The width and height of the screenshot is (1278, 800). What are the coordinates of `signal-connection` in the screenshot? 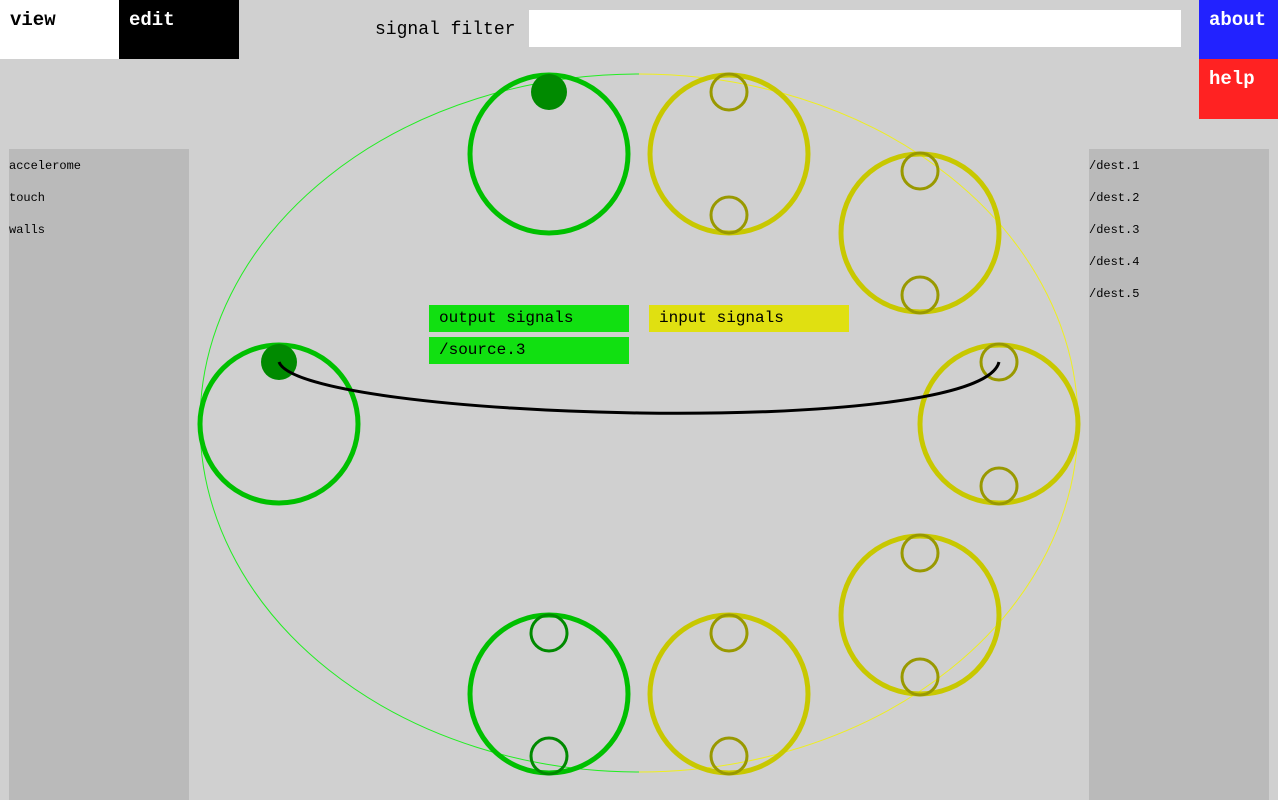 It's located at (639, 388).